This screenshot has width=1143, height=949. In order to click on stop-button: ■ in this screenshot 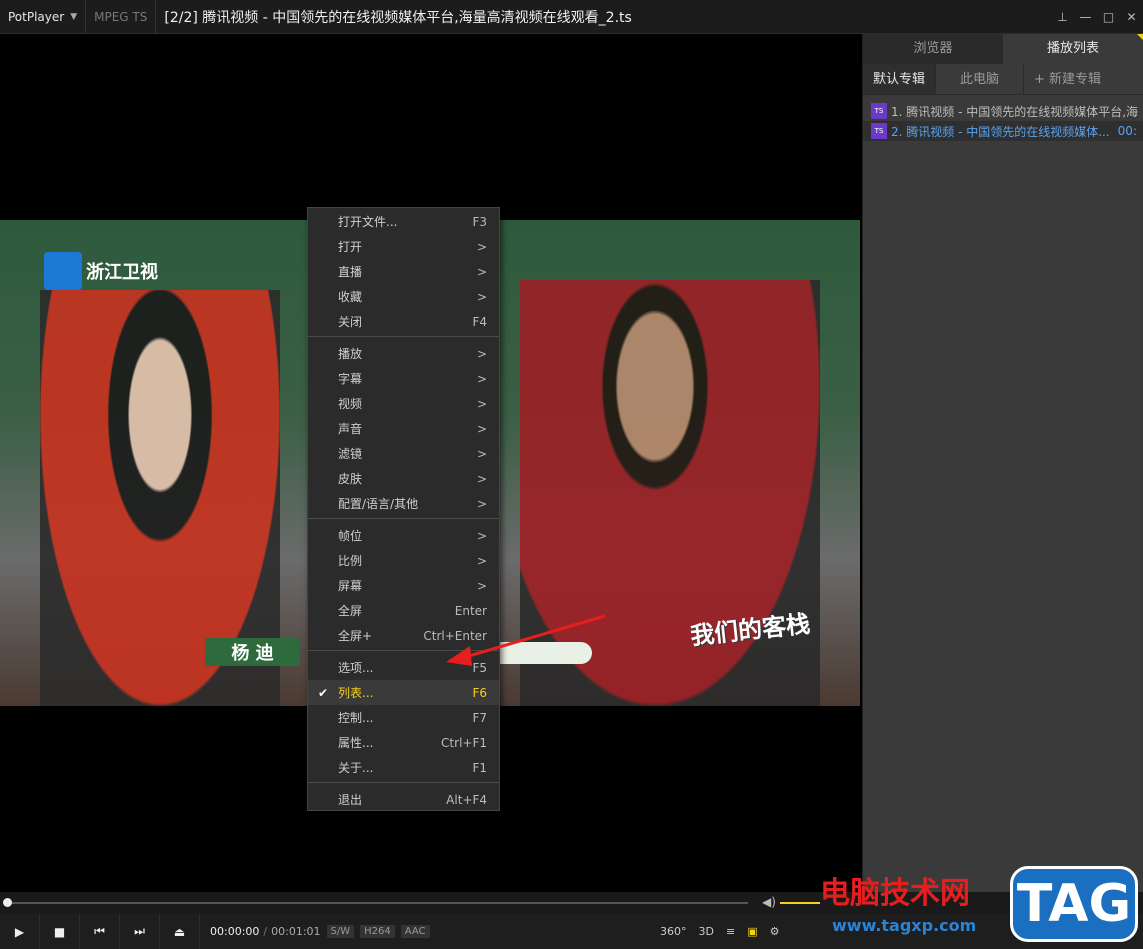, I will do `click(60, 931)`.